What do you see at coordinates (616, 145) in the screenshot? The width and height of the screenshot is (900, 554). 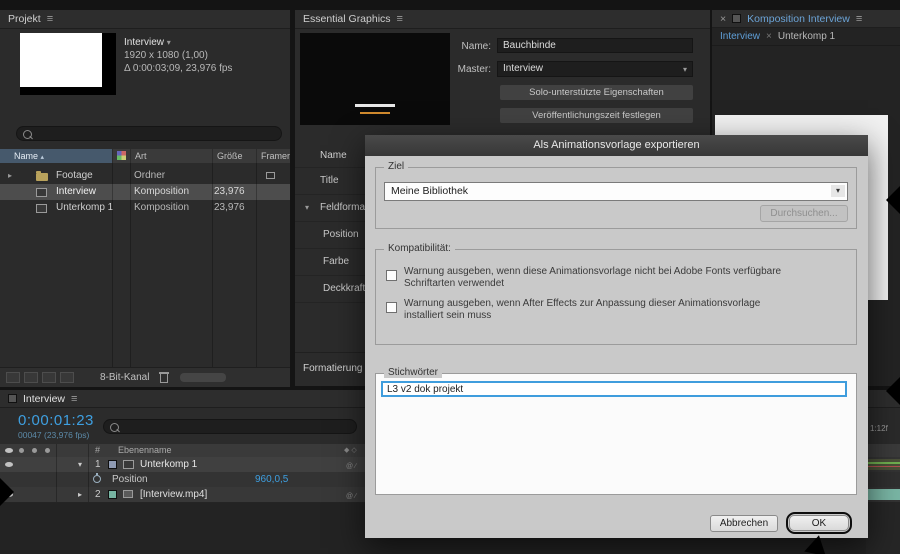 I see `dialog-title-bar: Als Animationsvorlage exportieren` at bounding box center [616, 145].